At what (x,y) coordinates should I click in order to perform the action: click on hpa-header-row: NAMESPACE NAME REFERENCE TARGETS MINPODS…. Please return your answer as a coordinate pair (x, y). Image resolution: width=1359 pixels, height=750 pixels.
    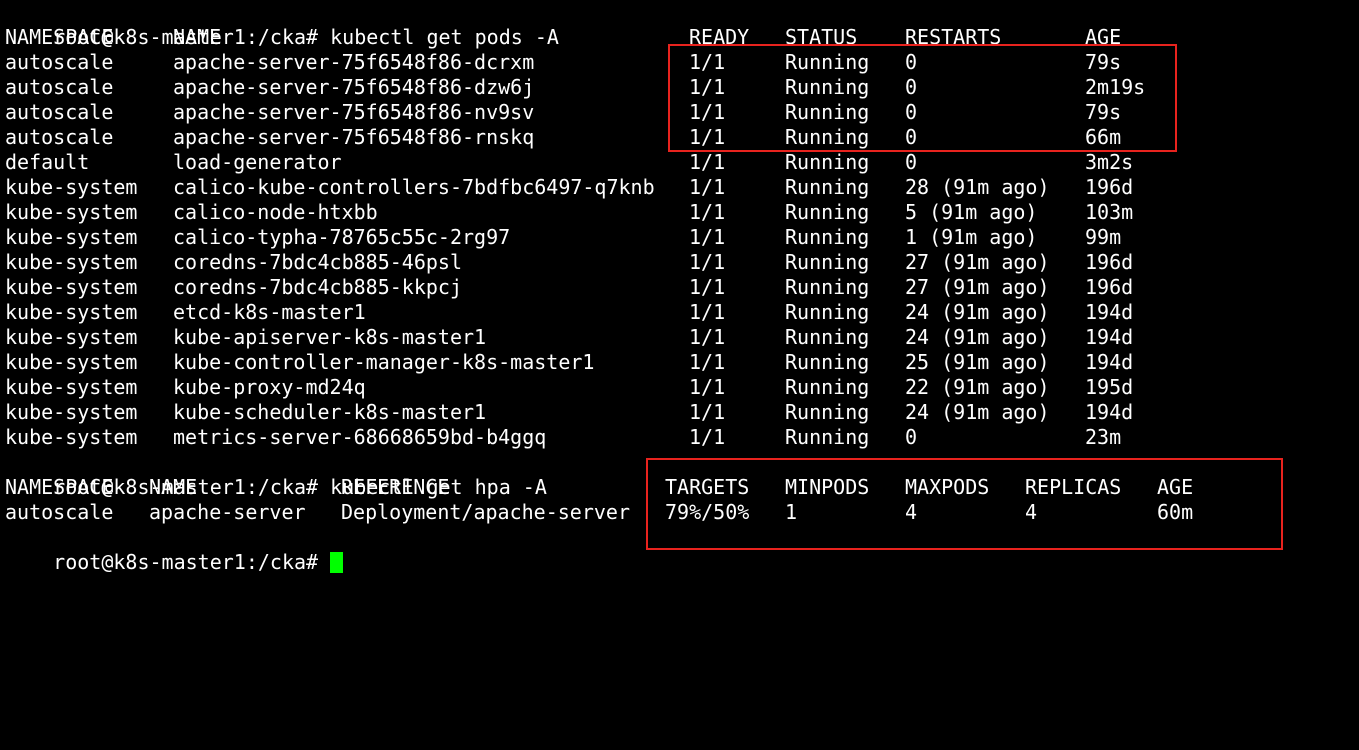
    Looking at the image, I should click on (599, 487).